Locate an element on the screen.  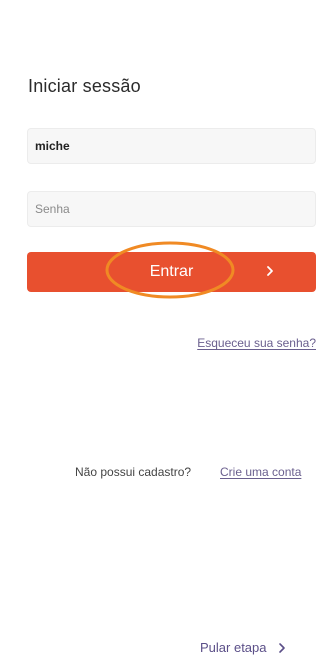
create-account-link: Crie uma conta is located at coordinates (260, 472).